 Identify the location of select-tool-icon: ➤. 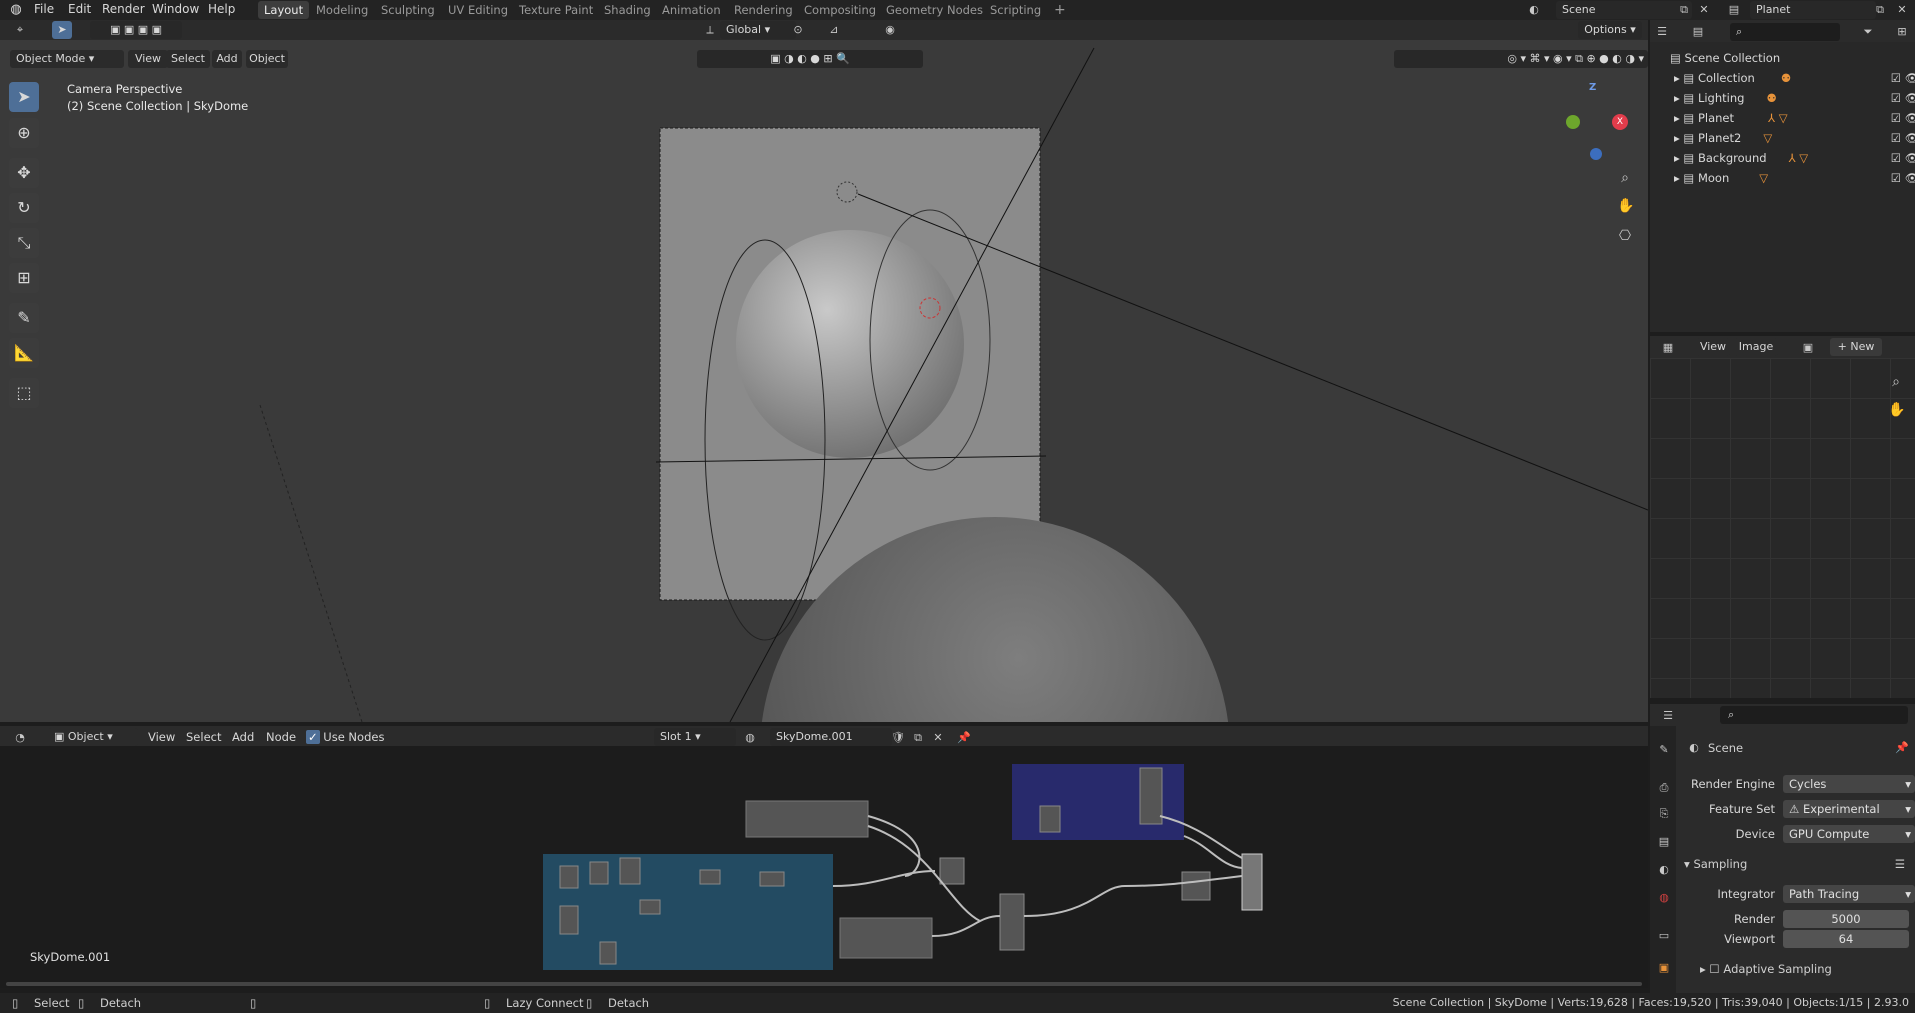
(24, 97).